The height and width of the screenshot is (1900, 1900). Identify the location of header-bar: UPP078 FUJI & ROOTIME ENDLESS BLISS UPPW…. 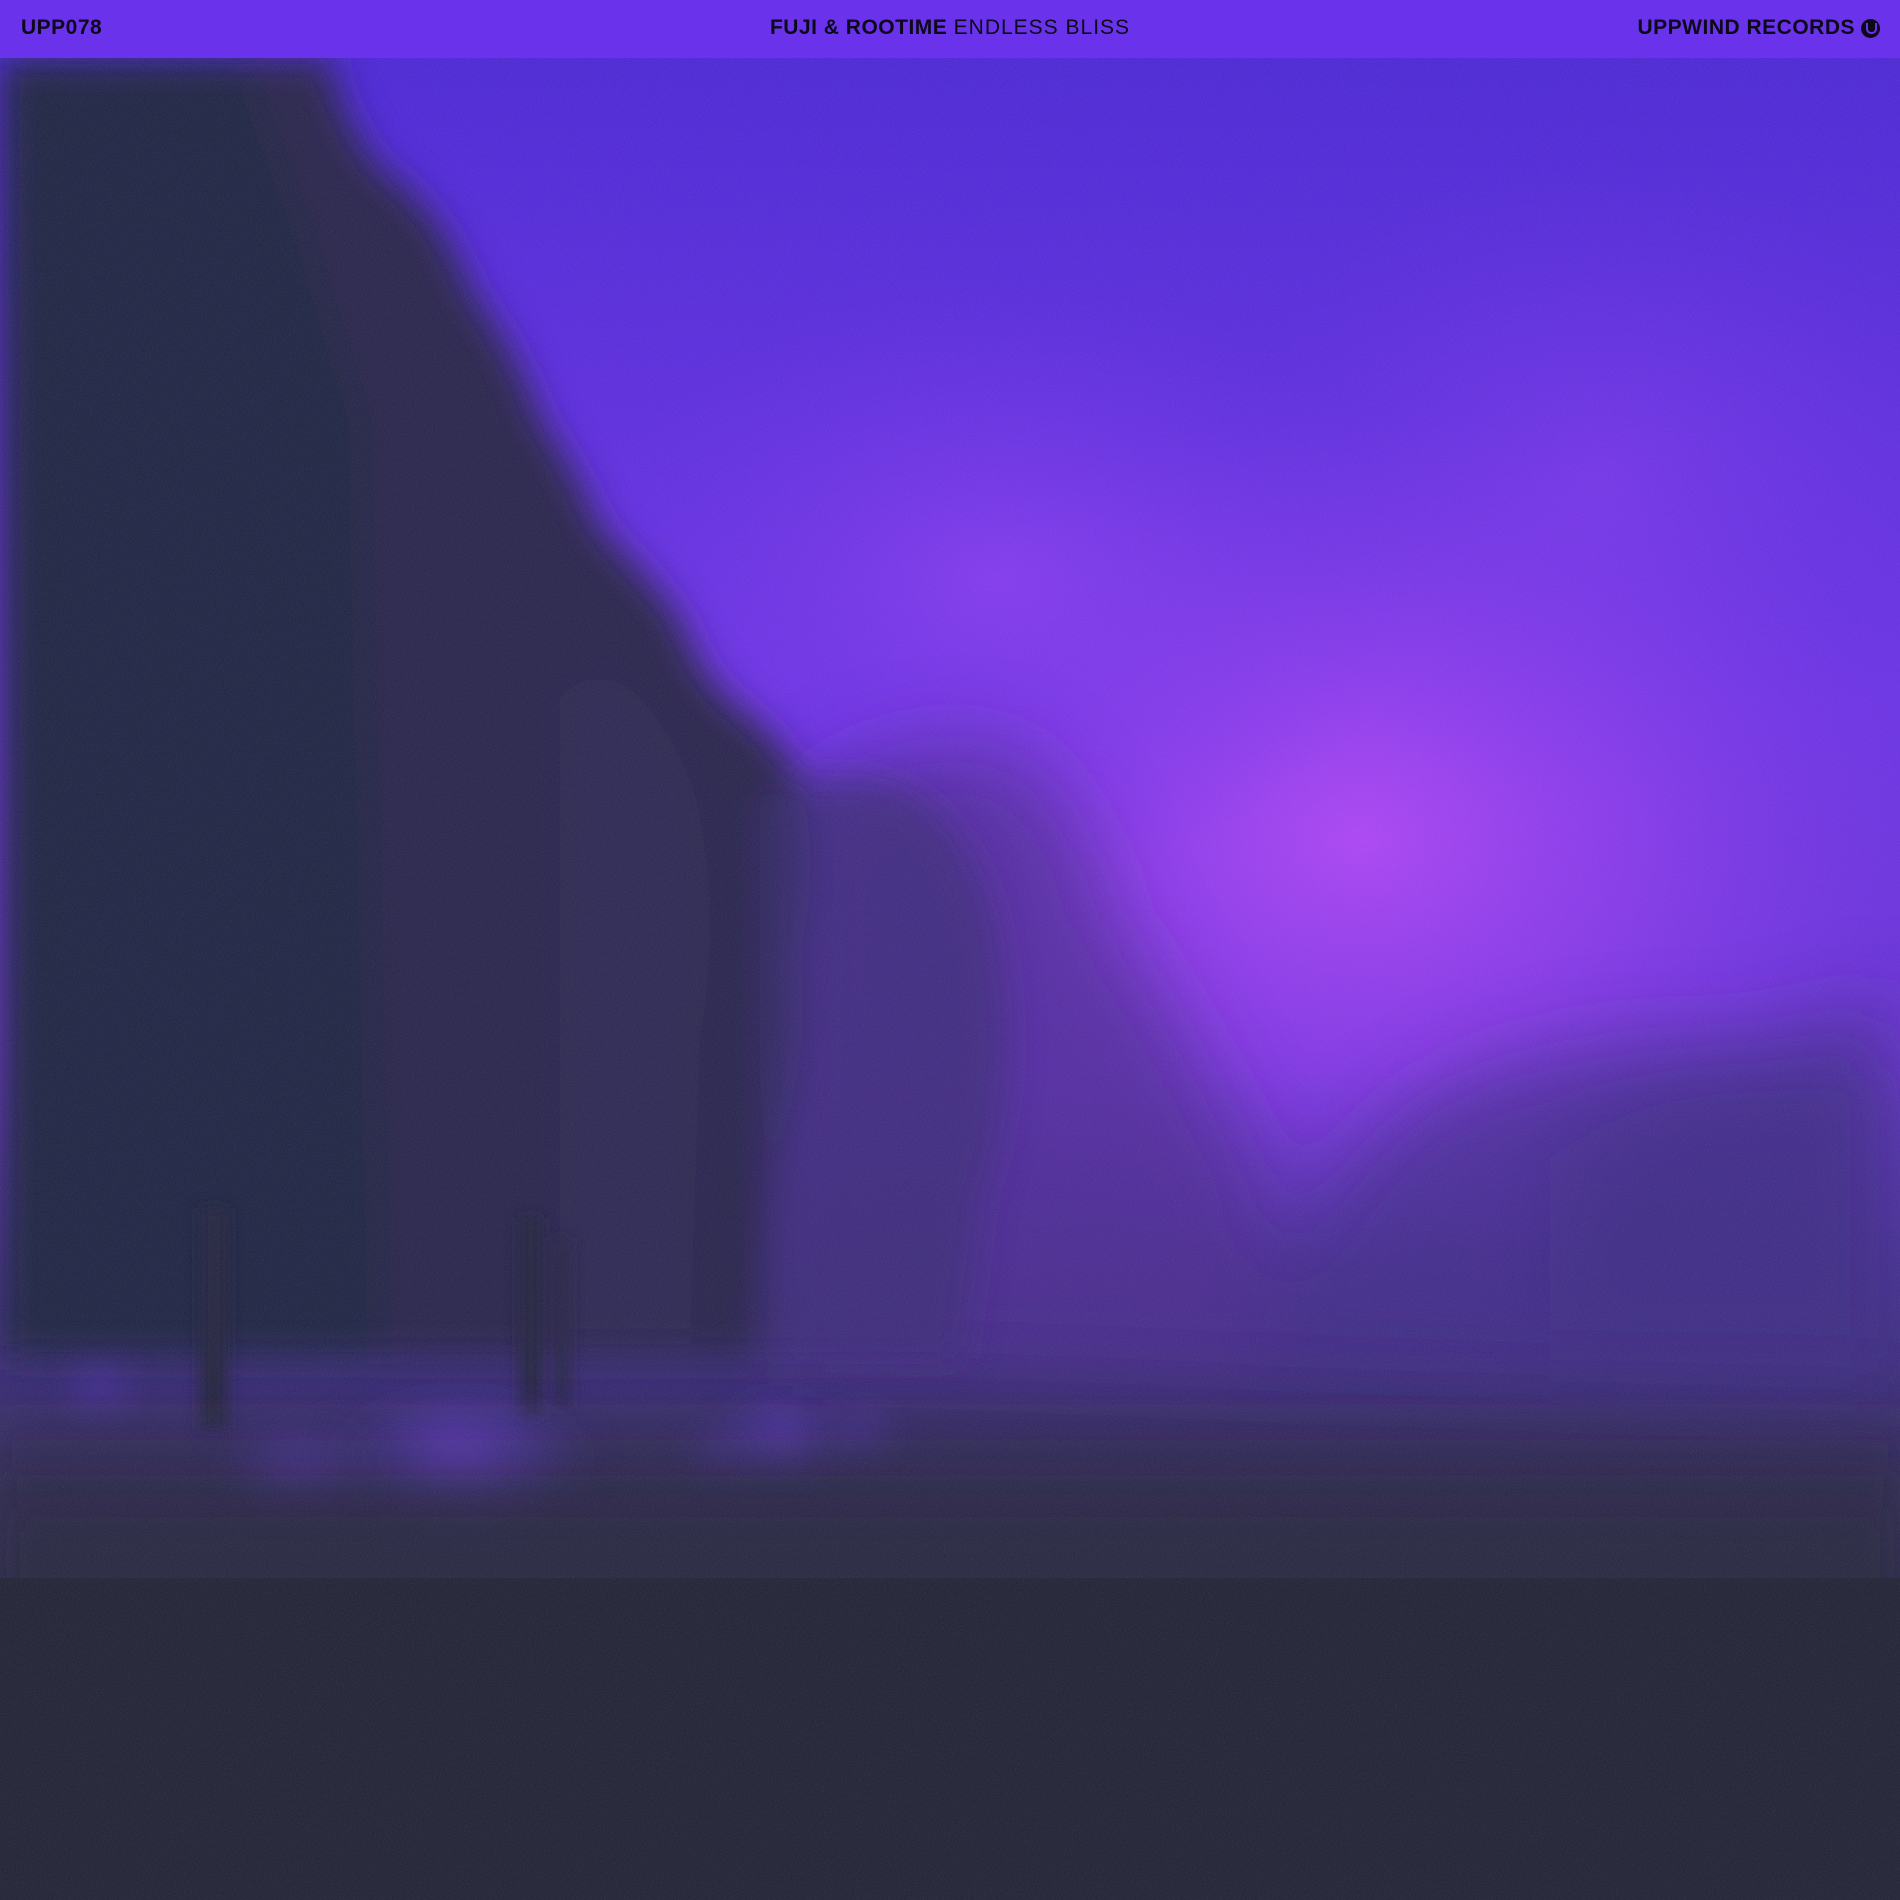
(950, 29).